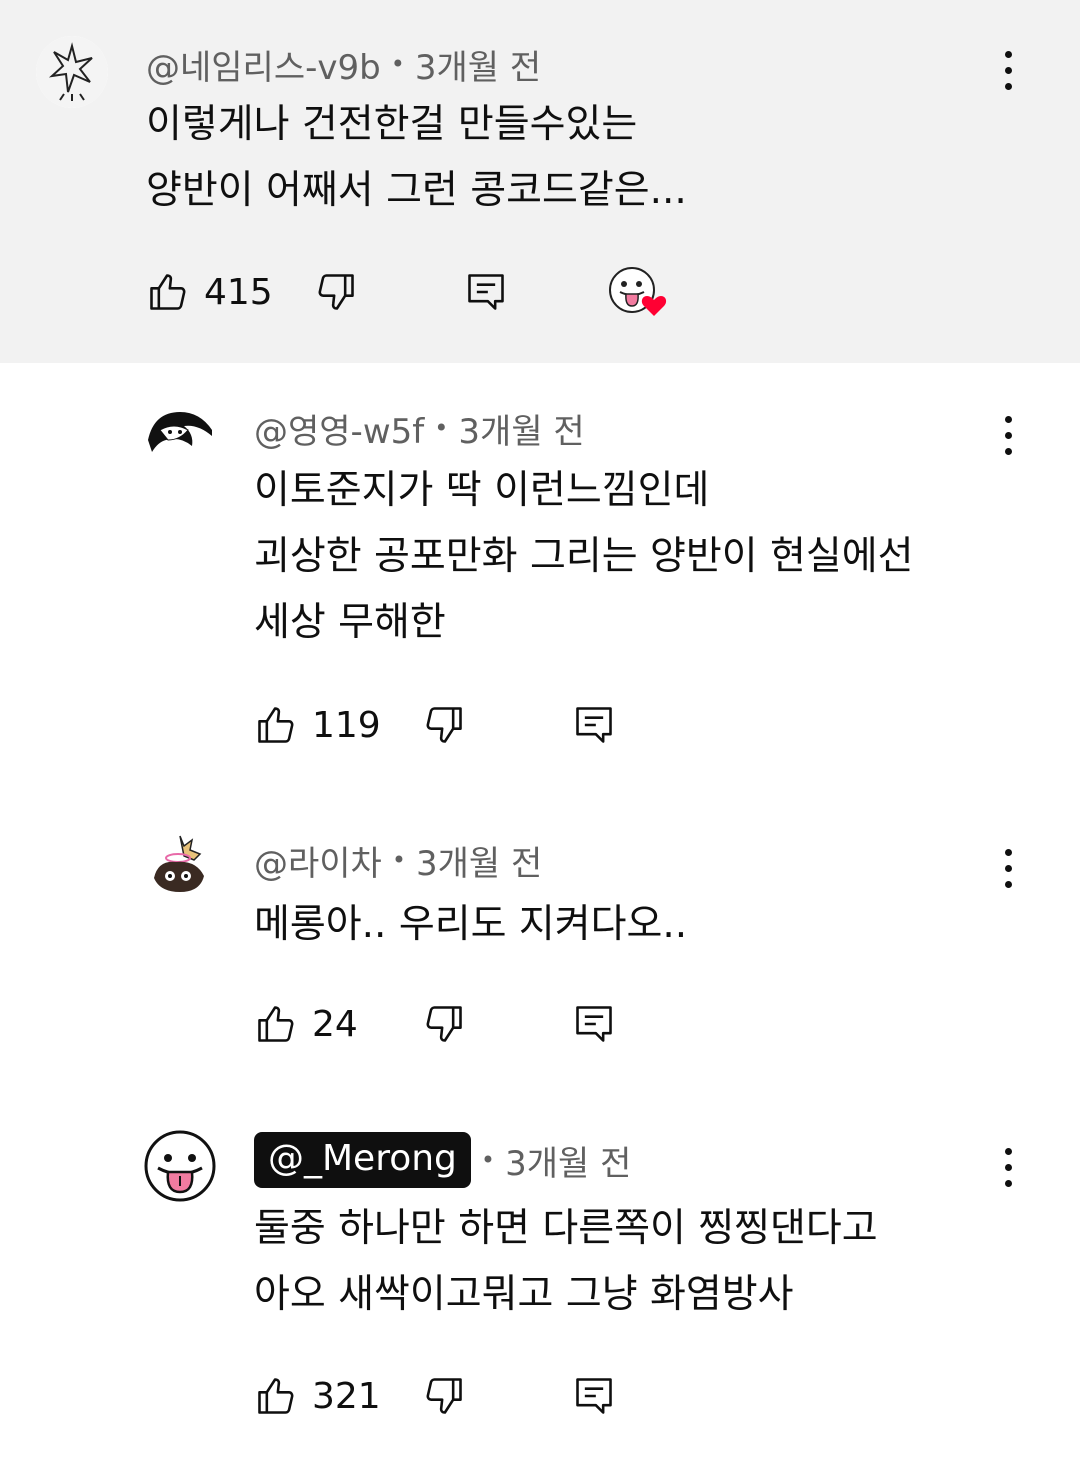 The height and width of the screenshot is (1467, 1080). I want to click on comment-line: 메롱아.. 우리도 지켜다오.., so click(471, 924).